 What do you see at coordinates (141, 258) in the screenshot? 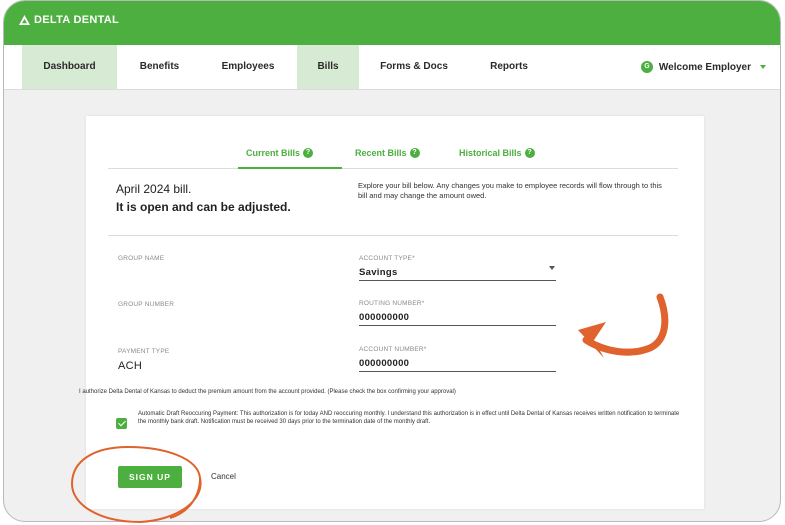
I see `group-name-label: GROUP NAME` at bounding box center [141, 258].